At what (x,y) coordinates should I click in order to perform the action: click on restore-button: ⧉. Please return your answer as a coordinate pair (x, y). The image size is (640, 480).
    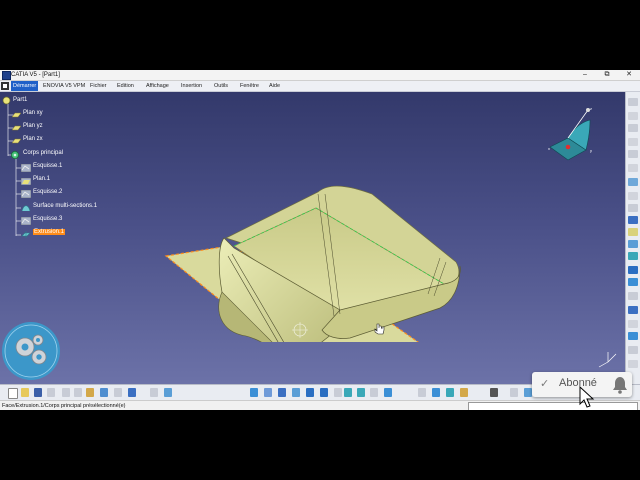
    Looking at the image, I should click on (607, 75).